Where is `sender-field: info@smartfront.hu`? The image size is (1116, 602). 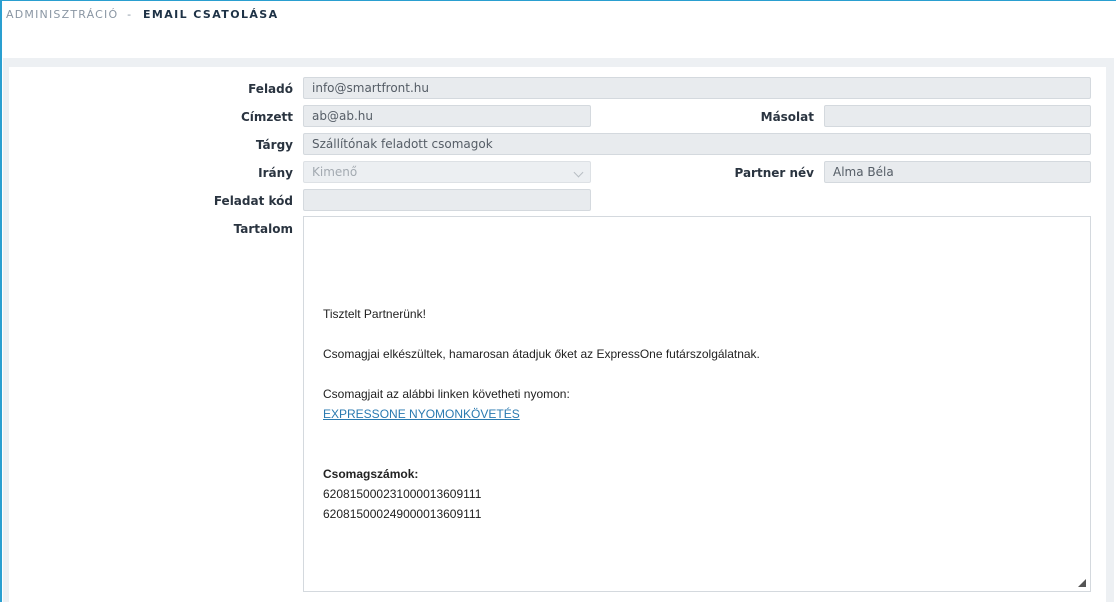
sender-field: info@smartfront.hu is located at coordinates (697, 88).